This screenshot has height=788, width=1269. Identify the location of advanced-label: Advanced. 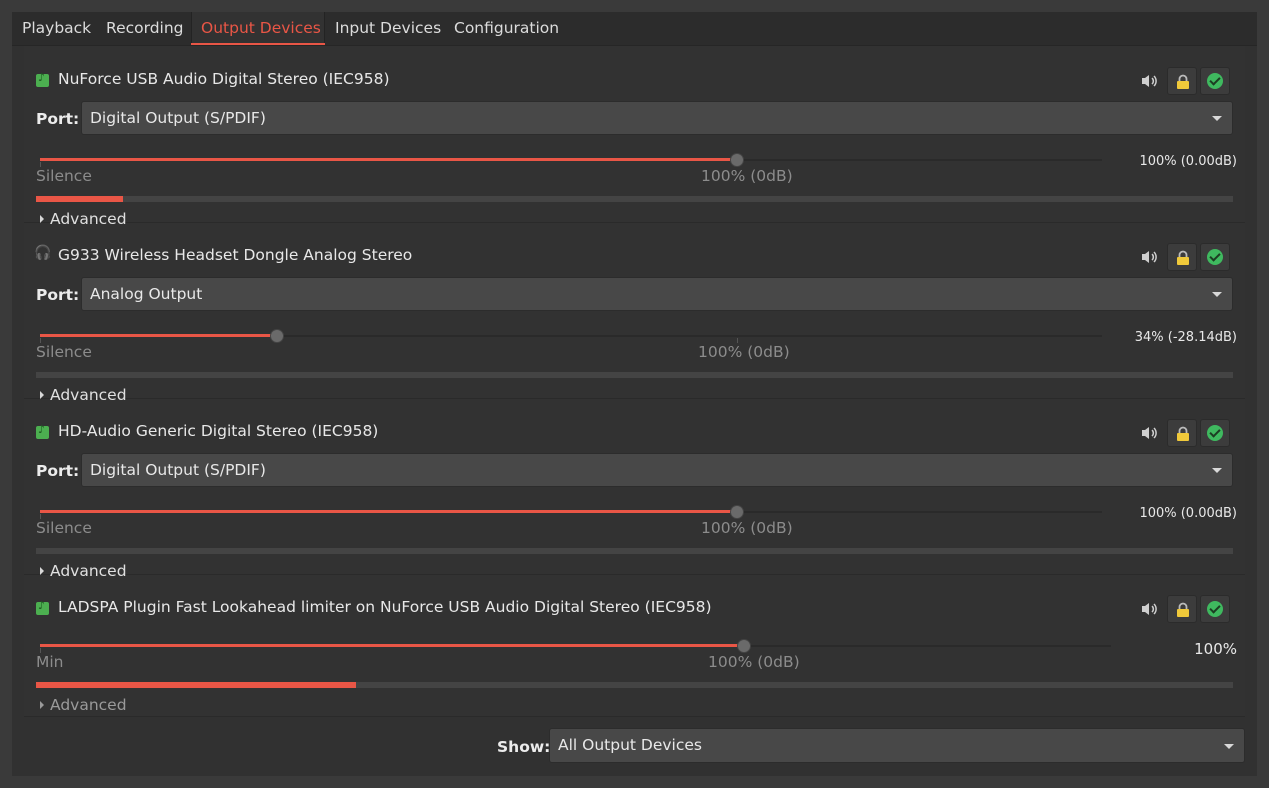
(88, 705).